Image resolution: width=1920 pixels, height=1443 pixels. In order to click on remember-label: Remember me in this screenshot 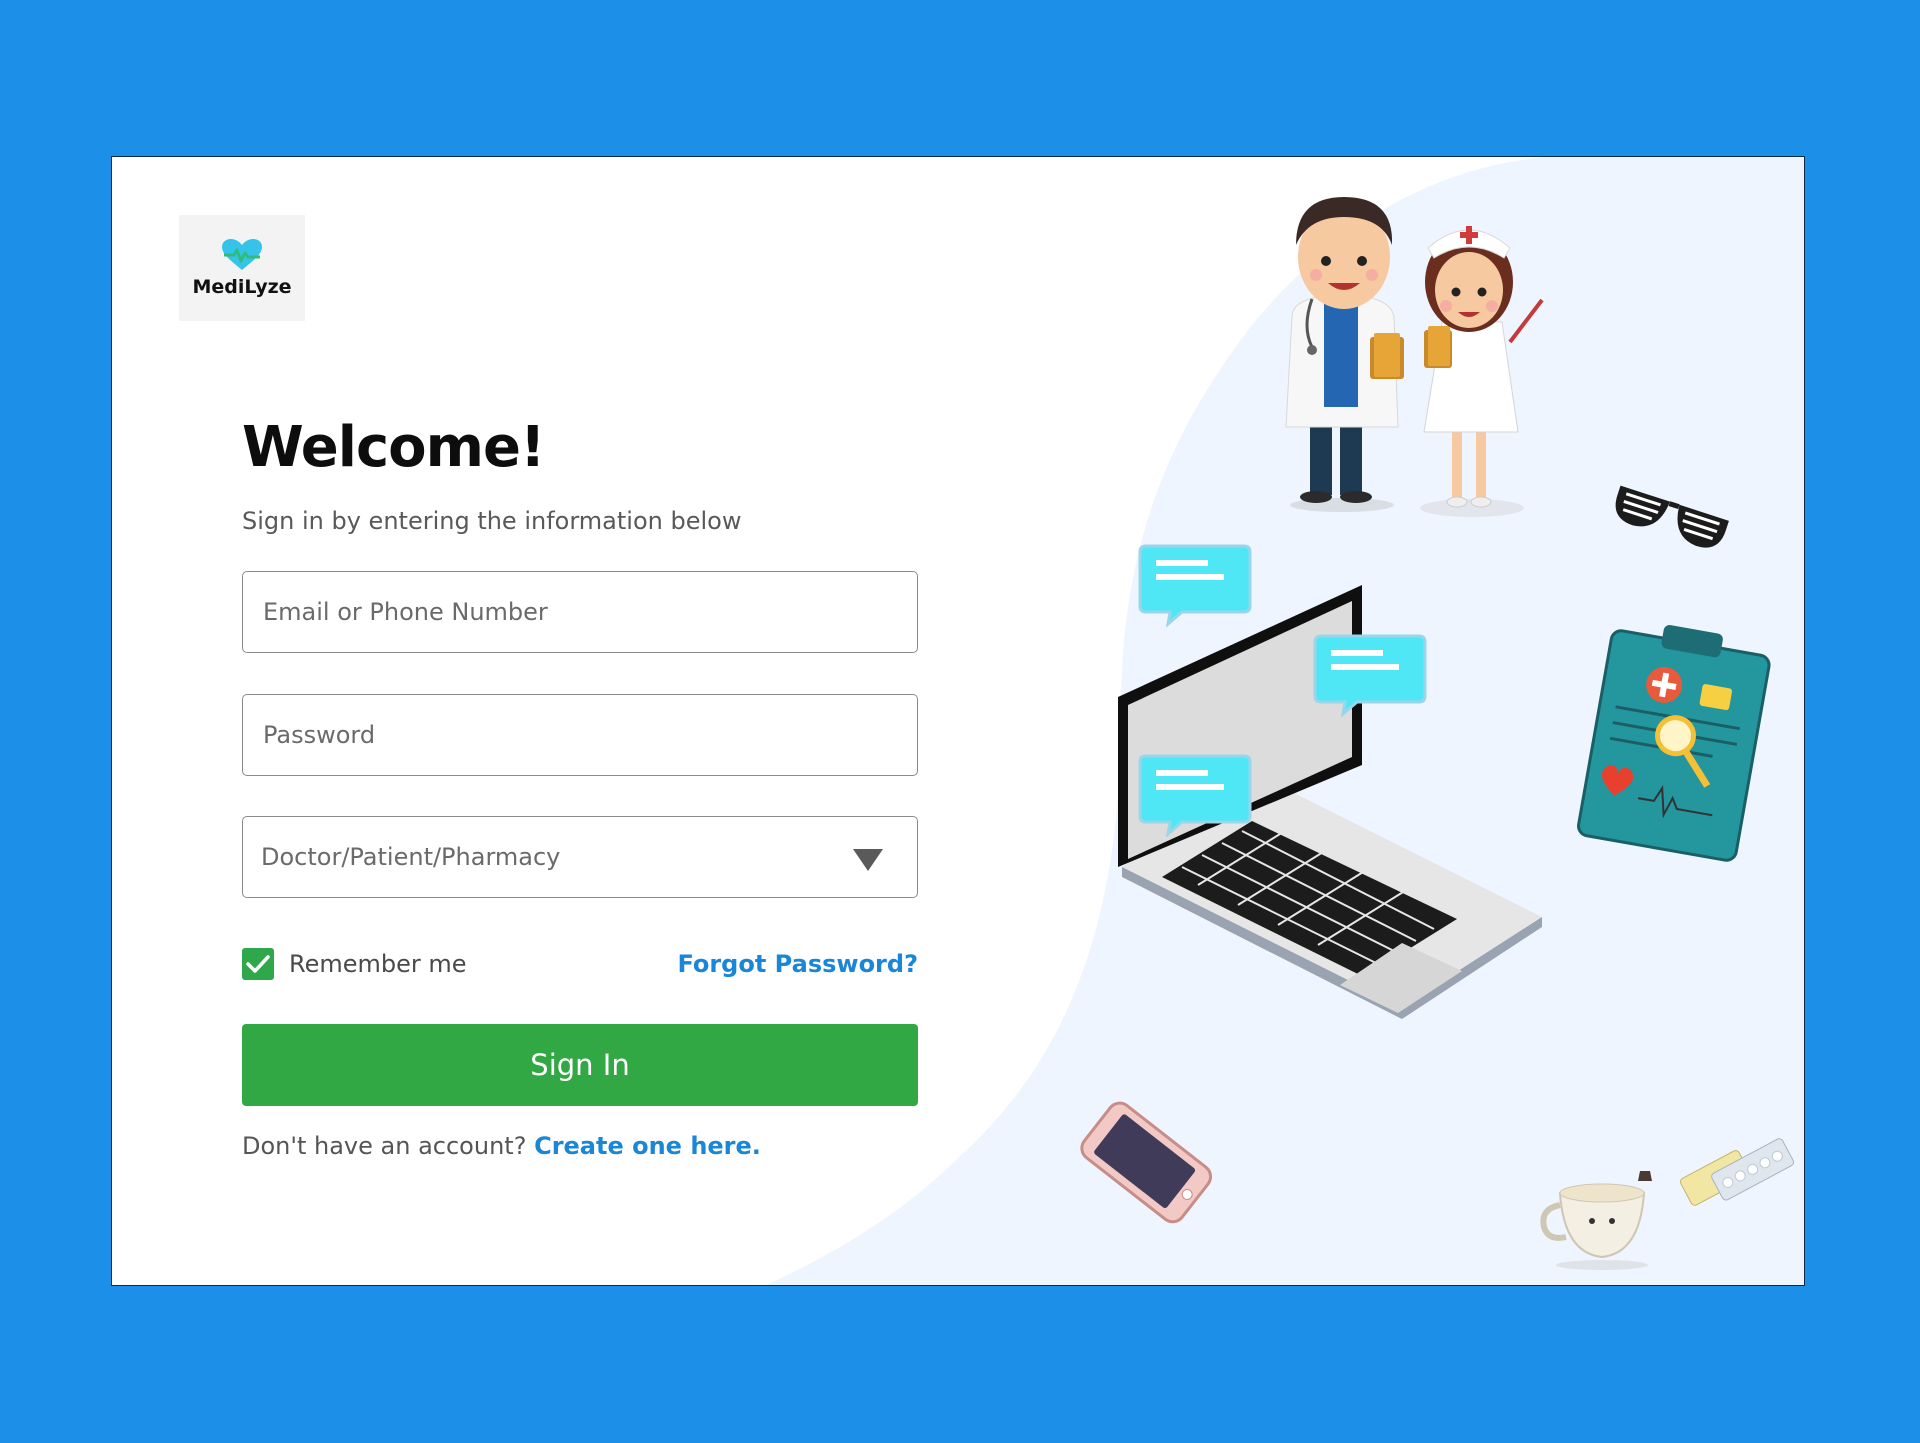, I will do `click(378, 963)`.